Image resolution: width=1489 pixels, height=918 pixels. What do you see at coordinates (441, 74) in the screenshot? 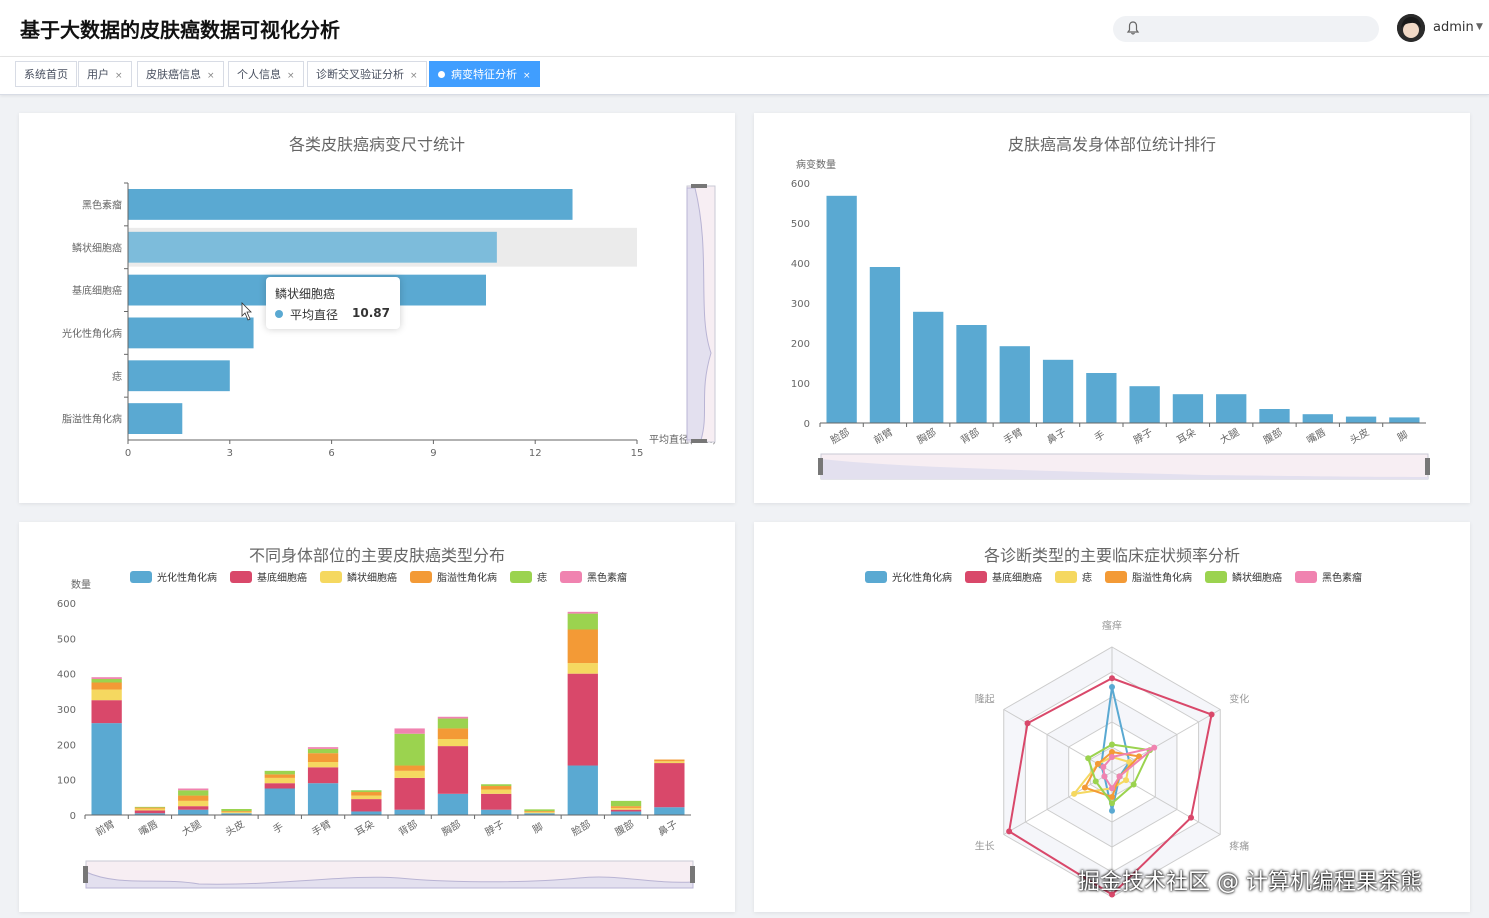
I see `active-dot-icon` at bounding box center [441, 74].